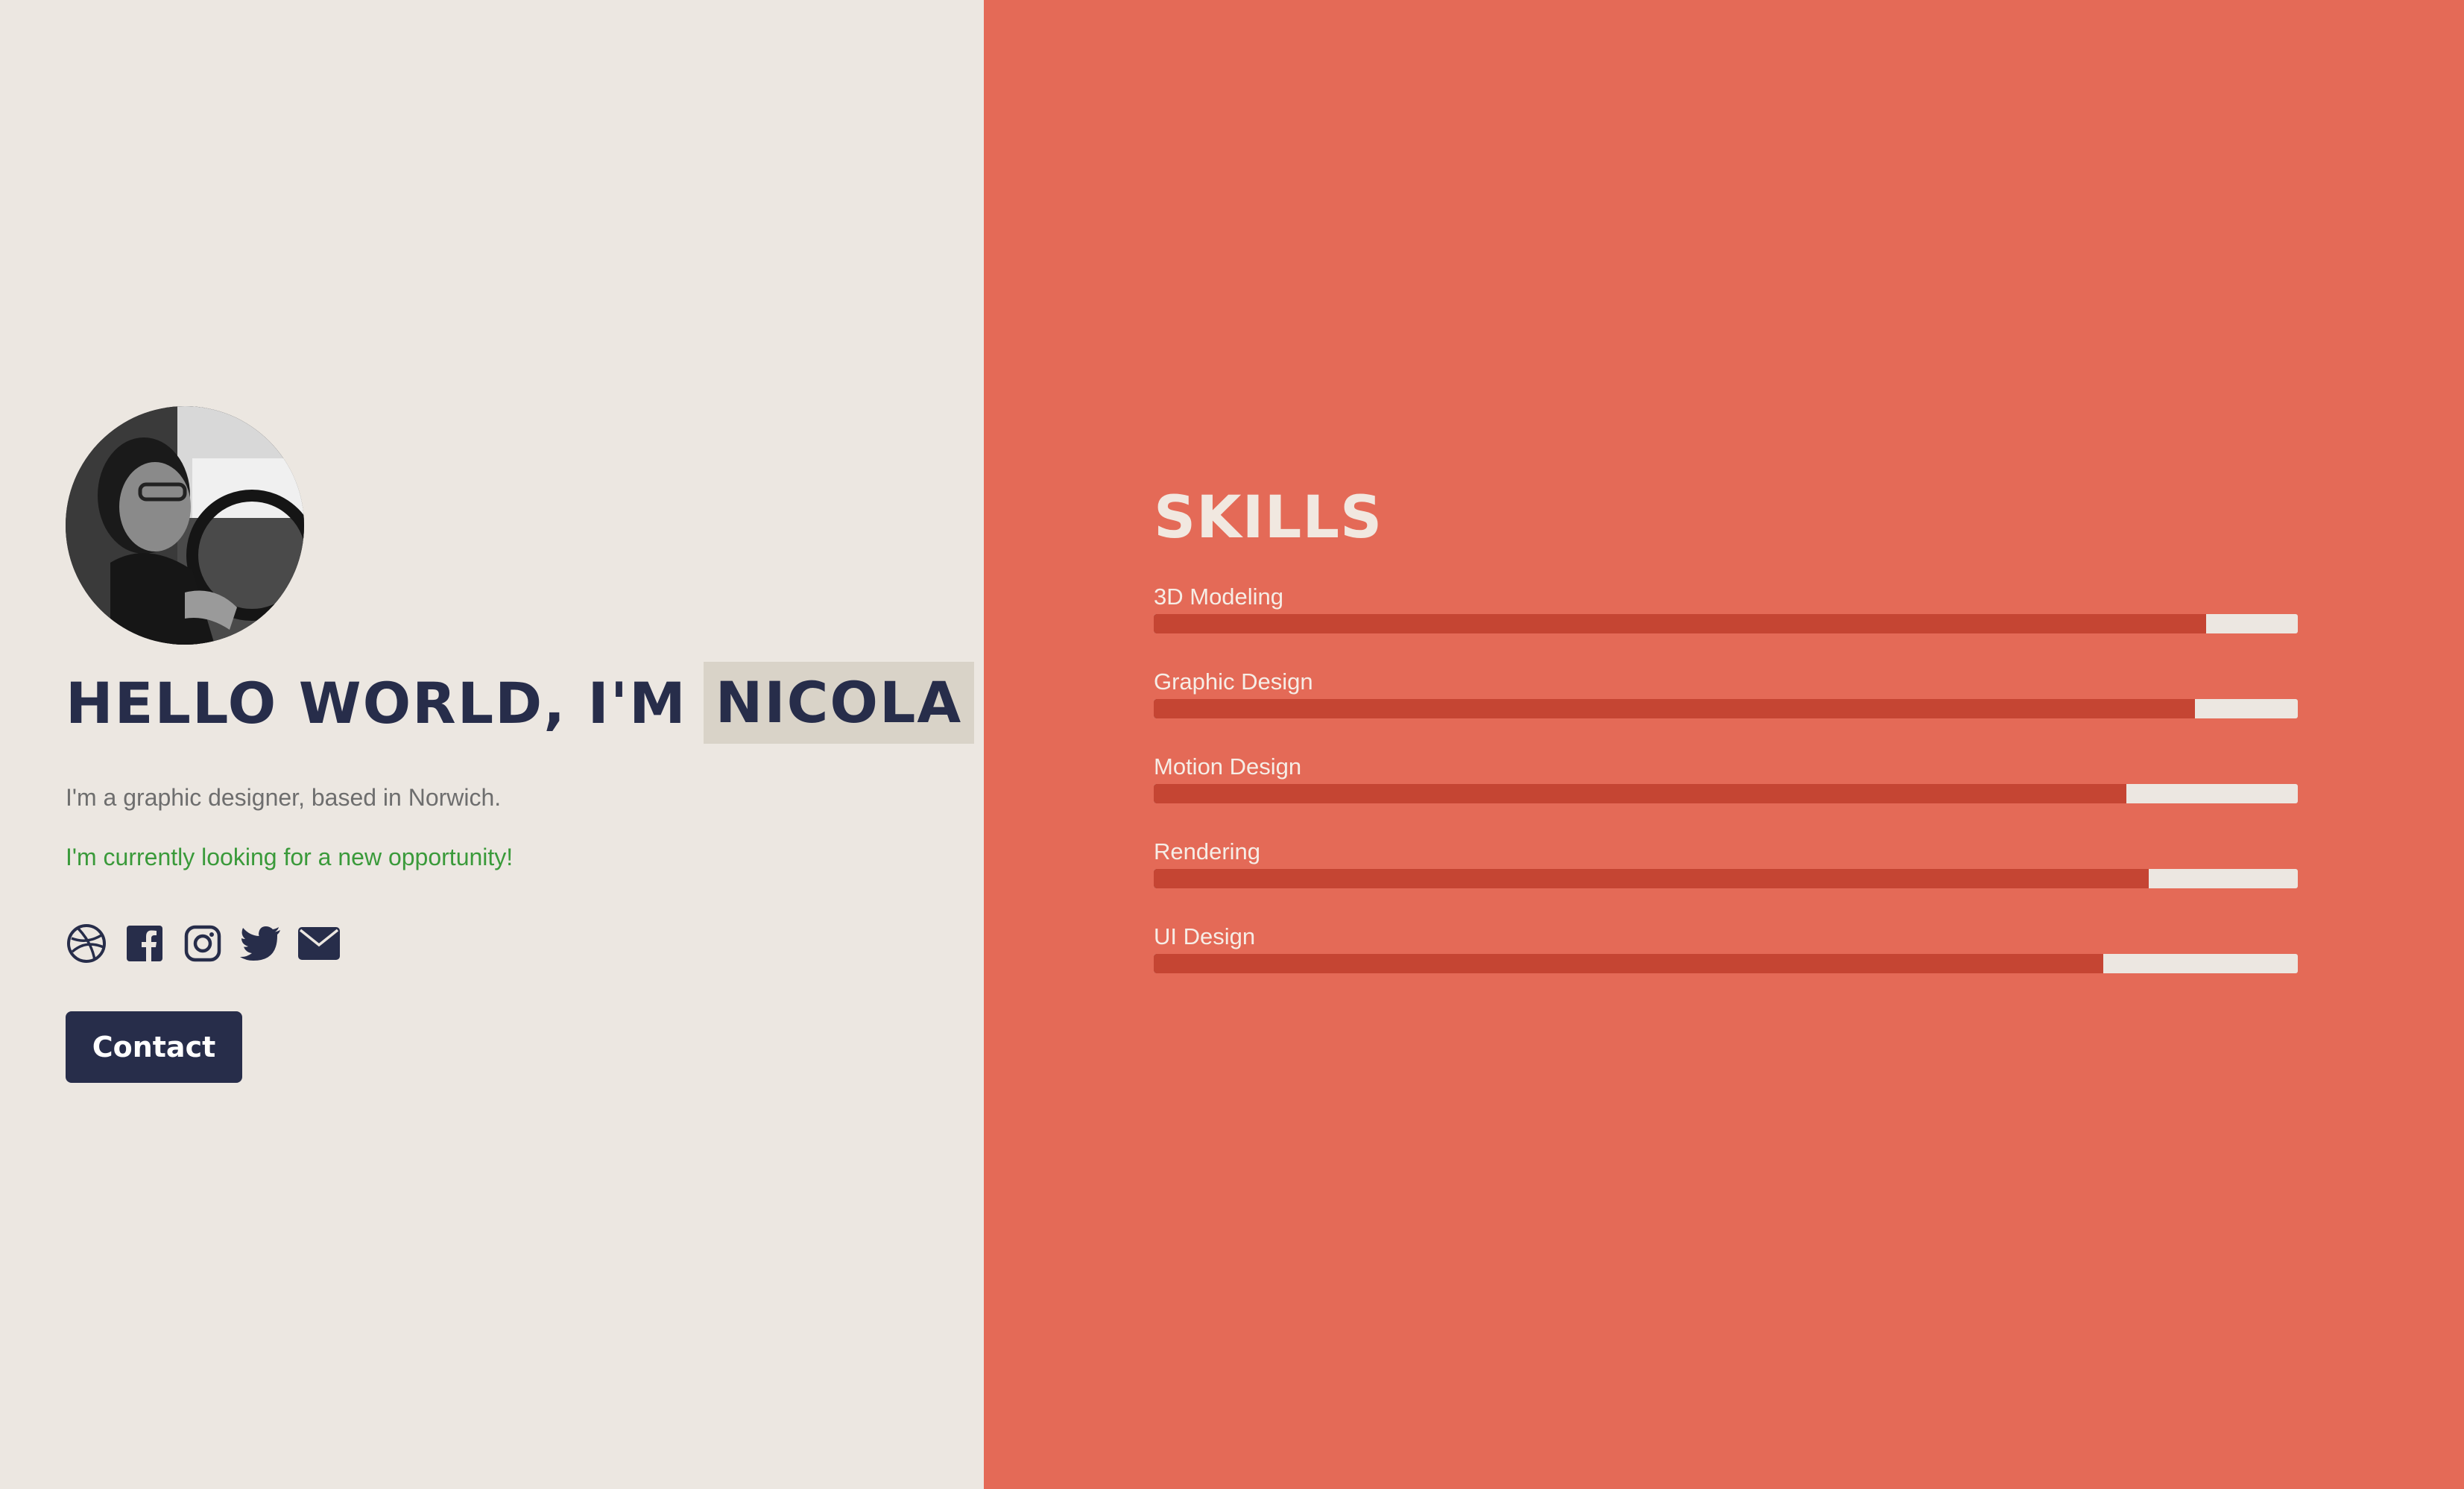 The width and height of the screenshot is (2464, 1489). I want to click on skill-label: Rendering, so click(1207, 851).